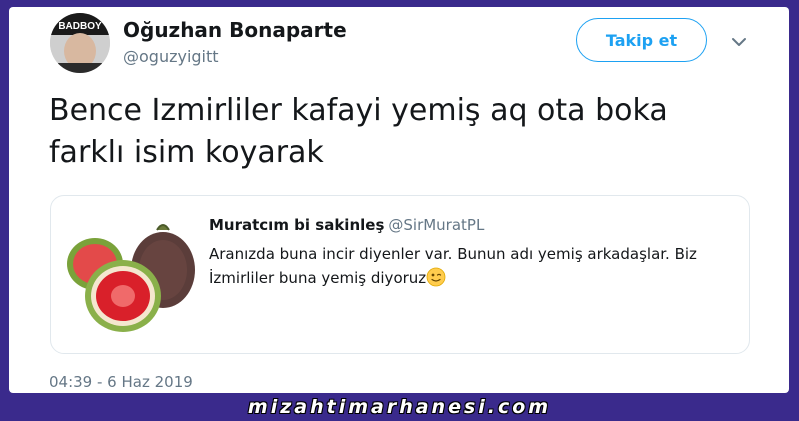  I want to click on avatar-image-icon: BADBOY, so click(80, 43).